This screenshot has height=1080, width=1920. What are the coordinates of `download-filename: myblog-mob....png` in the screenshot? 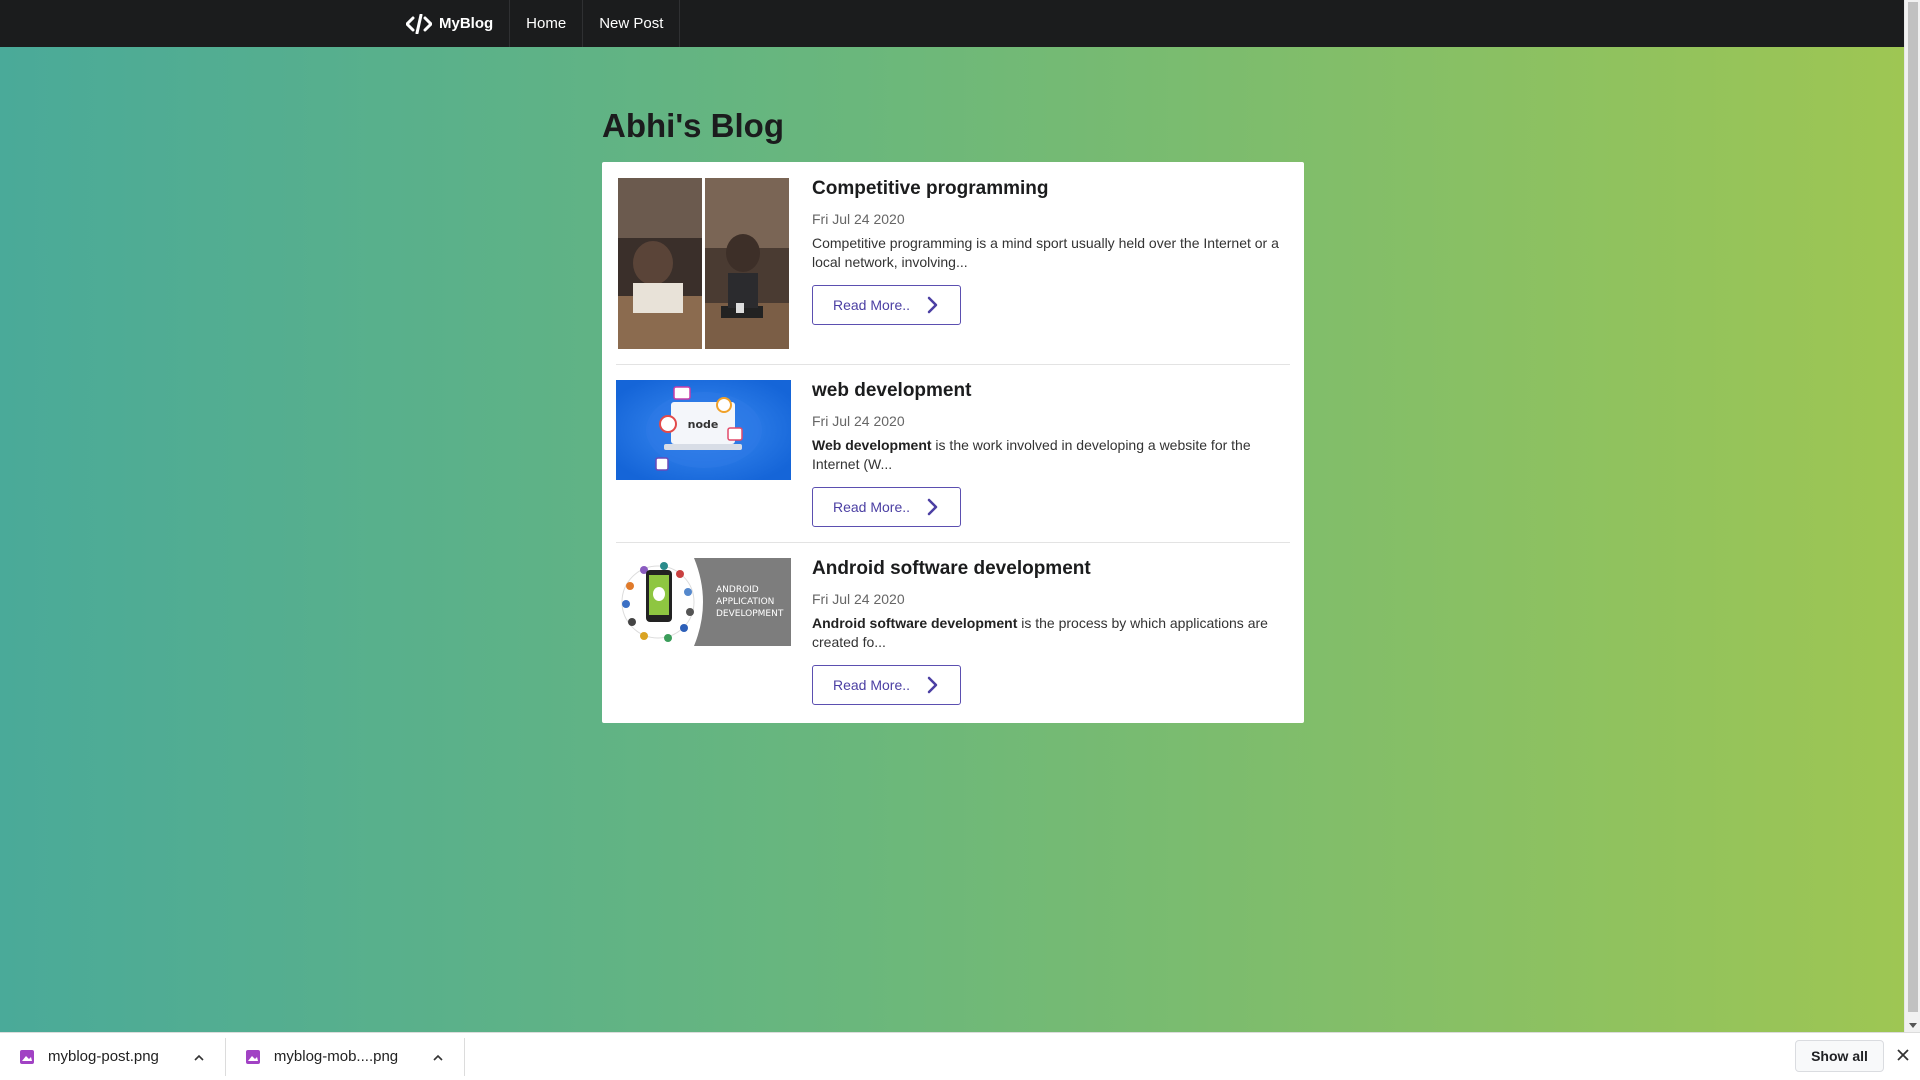 It's located at (336, 1056).